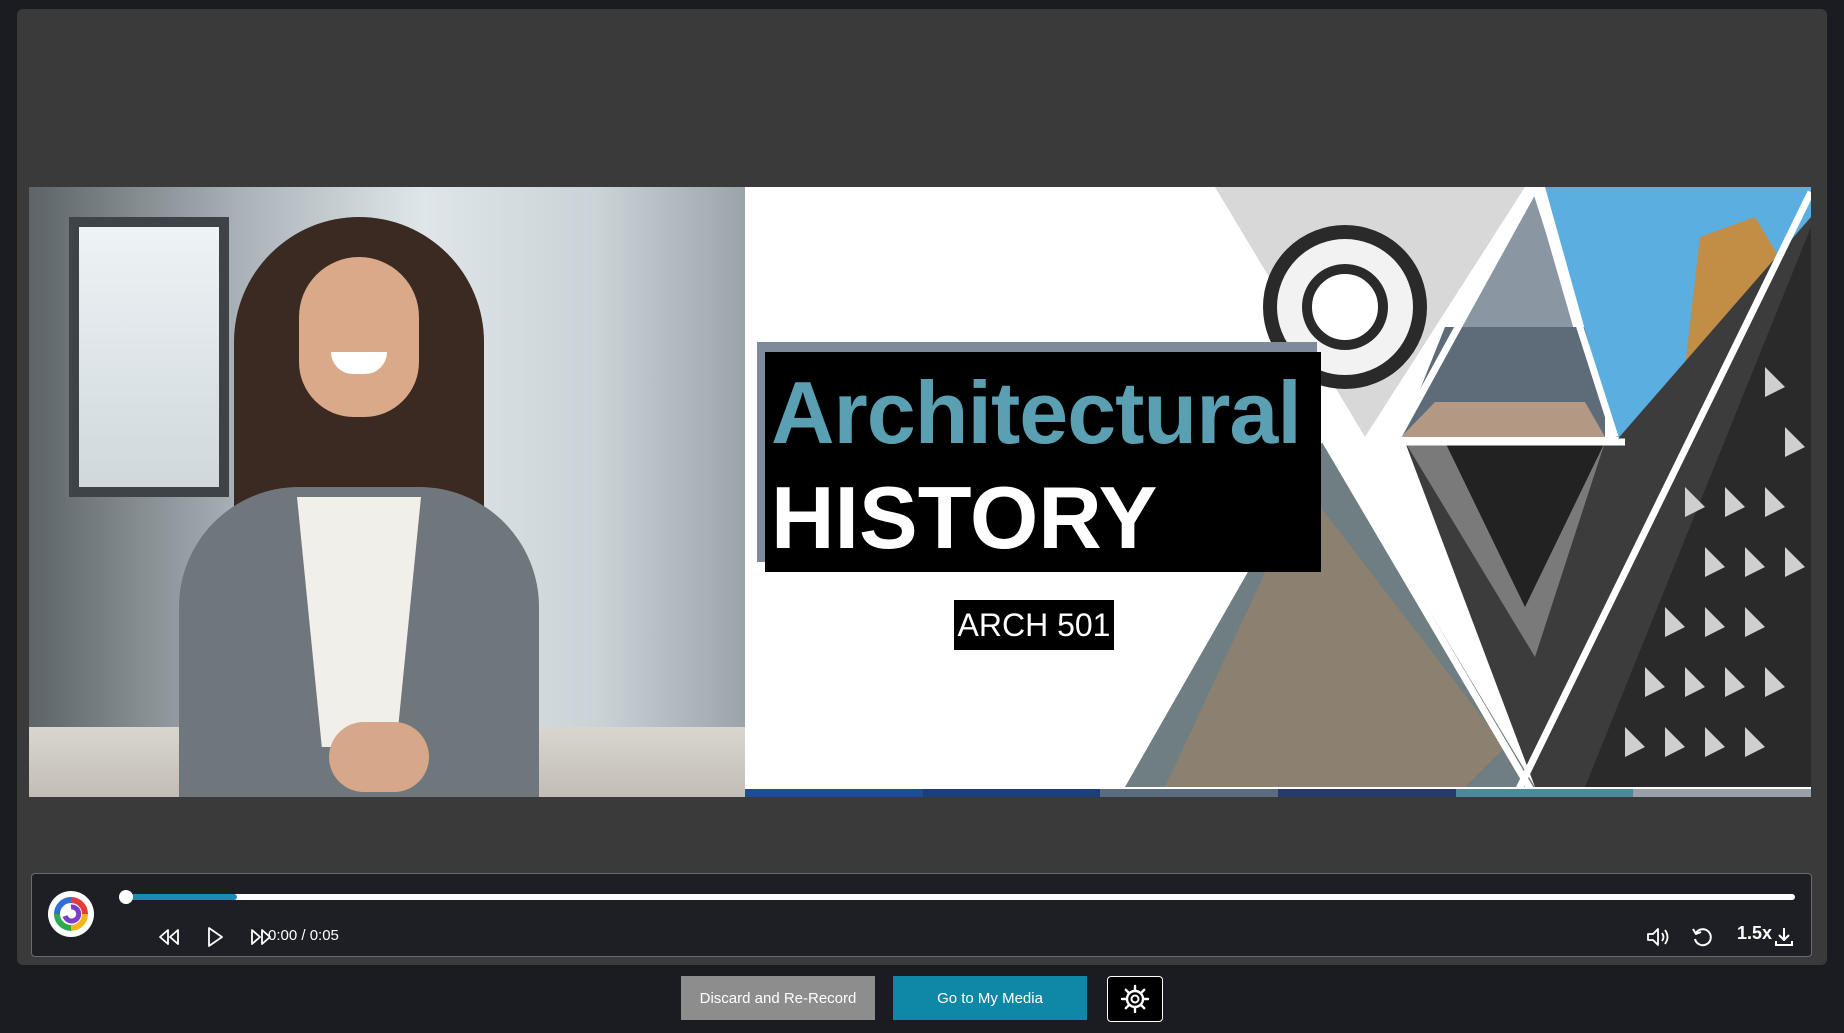 This screenshot has height=1033, width=1844. I want to click on play-button, so click(215, 937).